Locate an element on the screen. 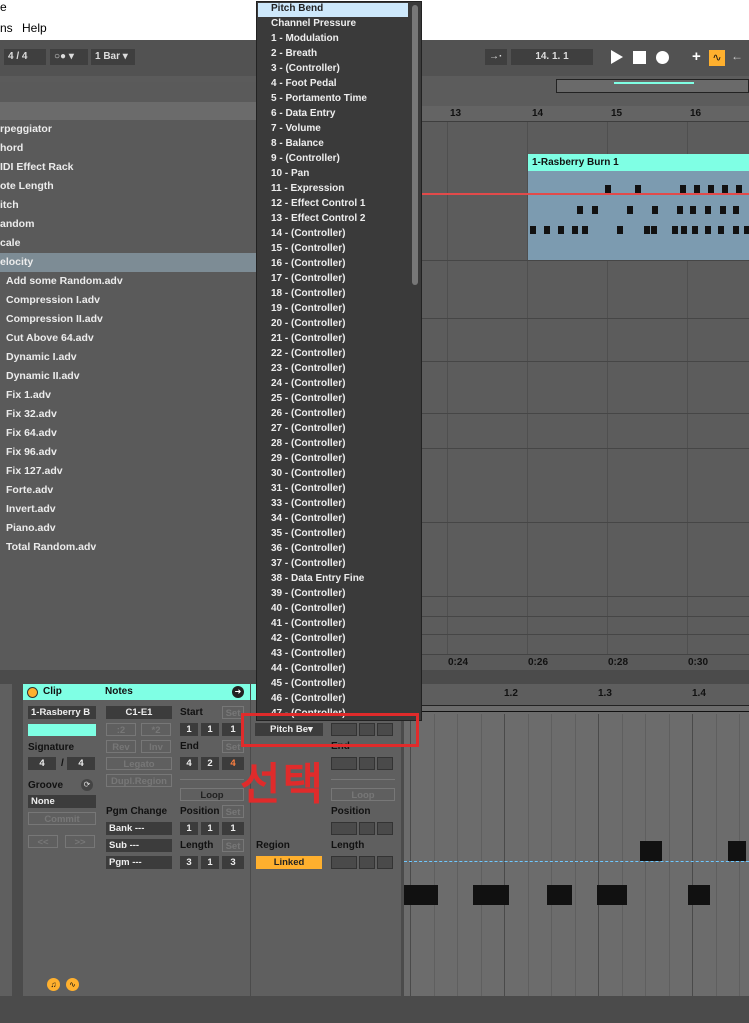 The width and height of the screenshot is (749, 1023). dropdown-item: 17 - (Controller) is located at coordinates (308, 280).